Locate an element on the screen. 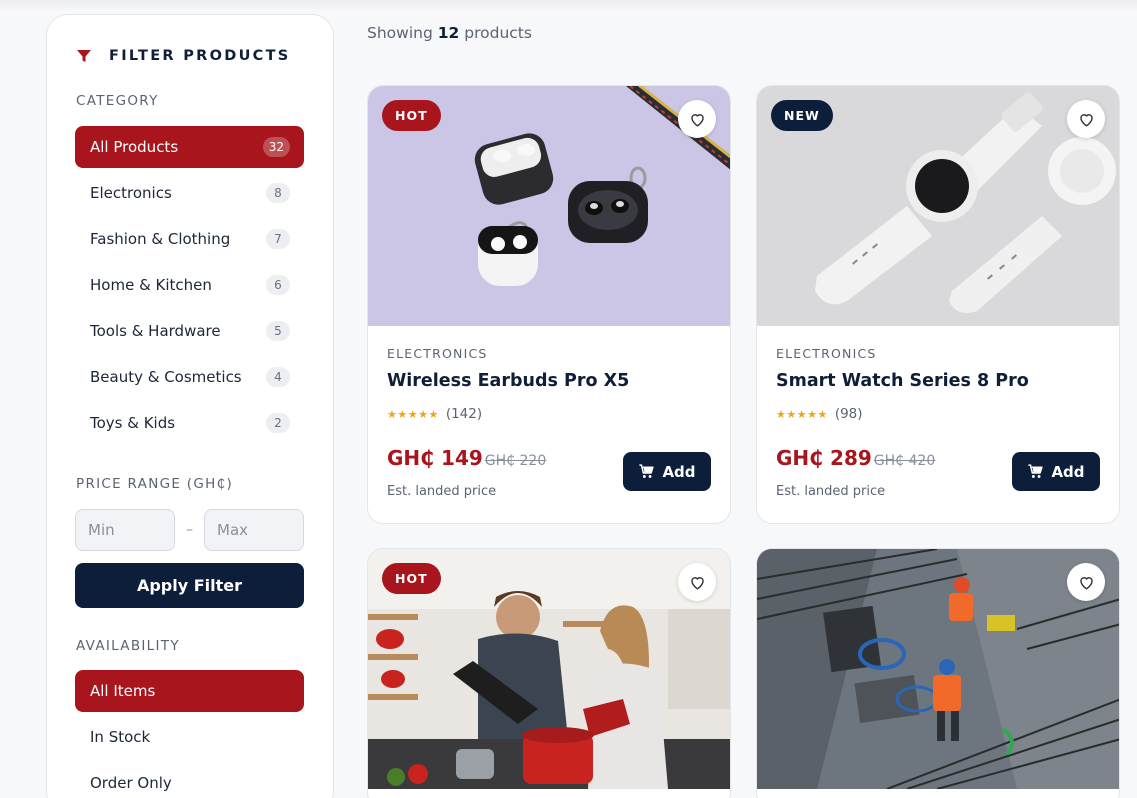 The height and width of the screenshot is (798, 1137). category-count: 6 is located at coordinates (278, 285).